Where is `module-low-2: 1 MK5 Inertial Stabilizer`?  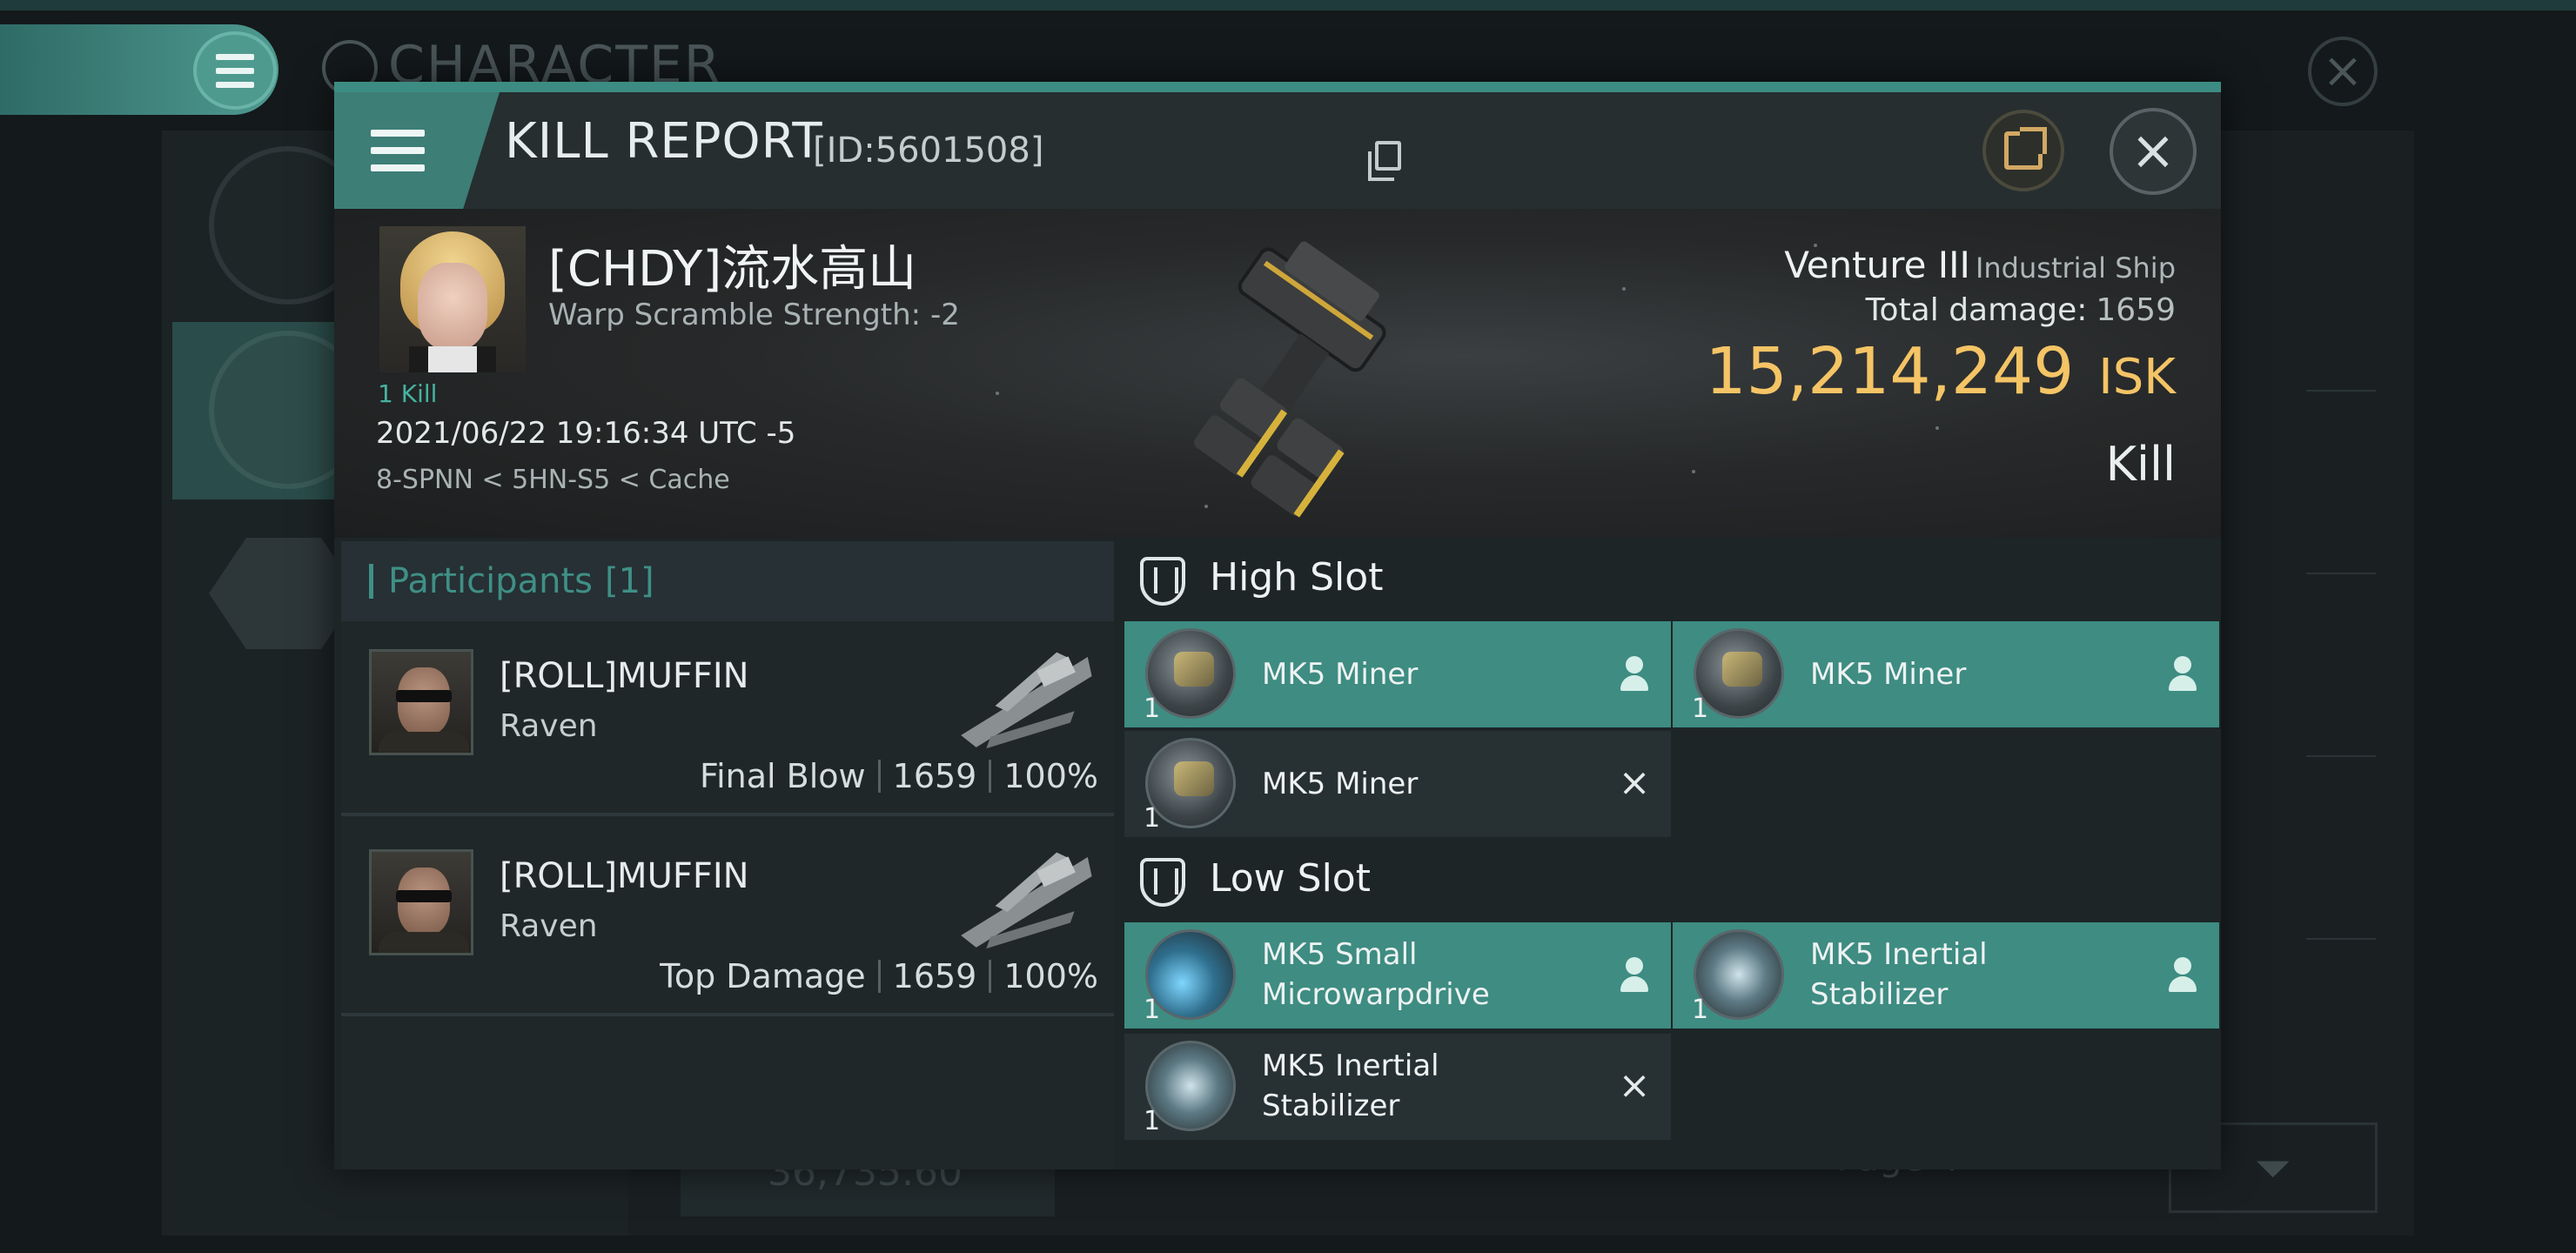 module-low-2: 1 MK5 Inertial Stabilizer is located at coordinates (1946, 976).